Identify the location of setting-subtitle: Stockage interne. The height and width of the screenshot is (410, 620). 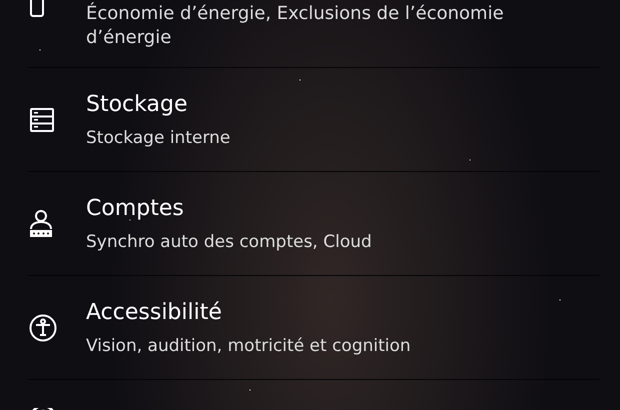
(159, 138).